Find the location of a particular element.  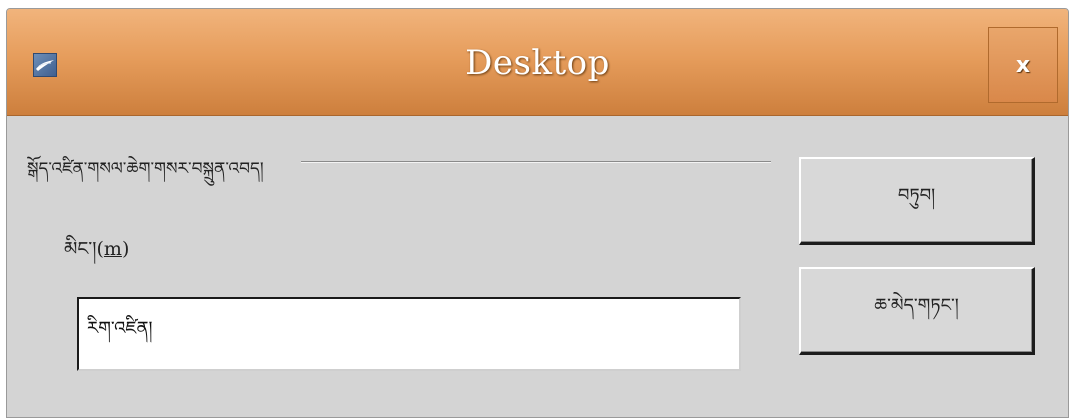

accelerator-key: m is located at coordinates (112, 249).